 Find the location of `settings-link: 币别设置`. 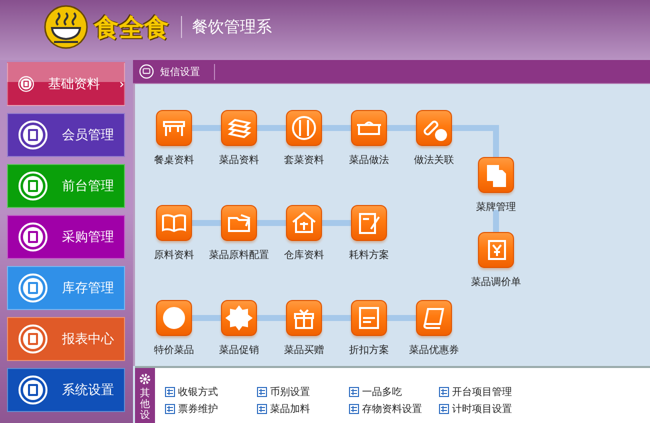

settings-link: 币别设置 is located at coordinates (303, 392).